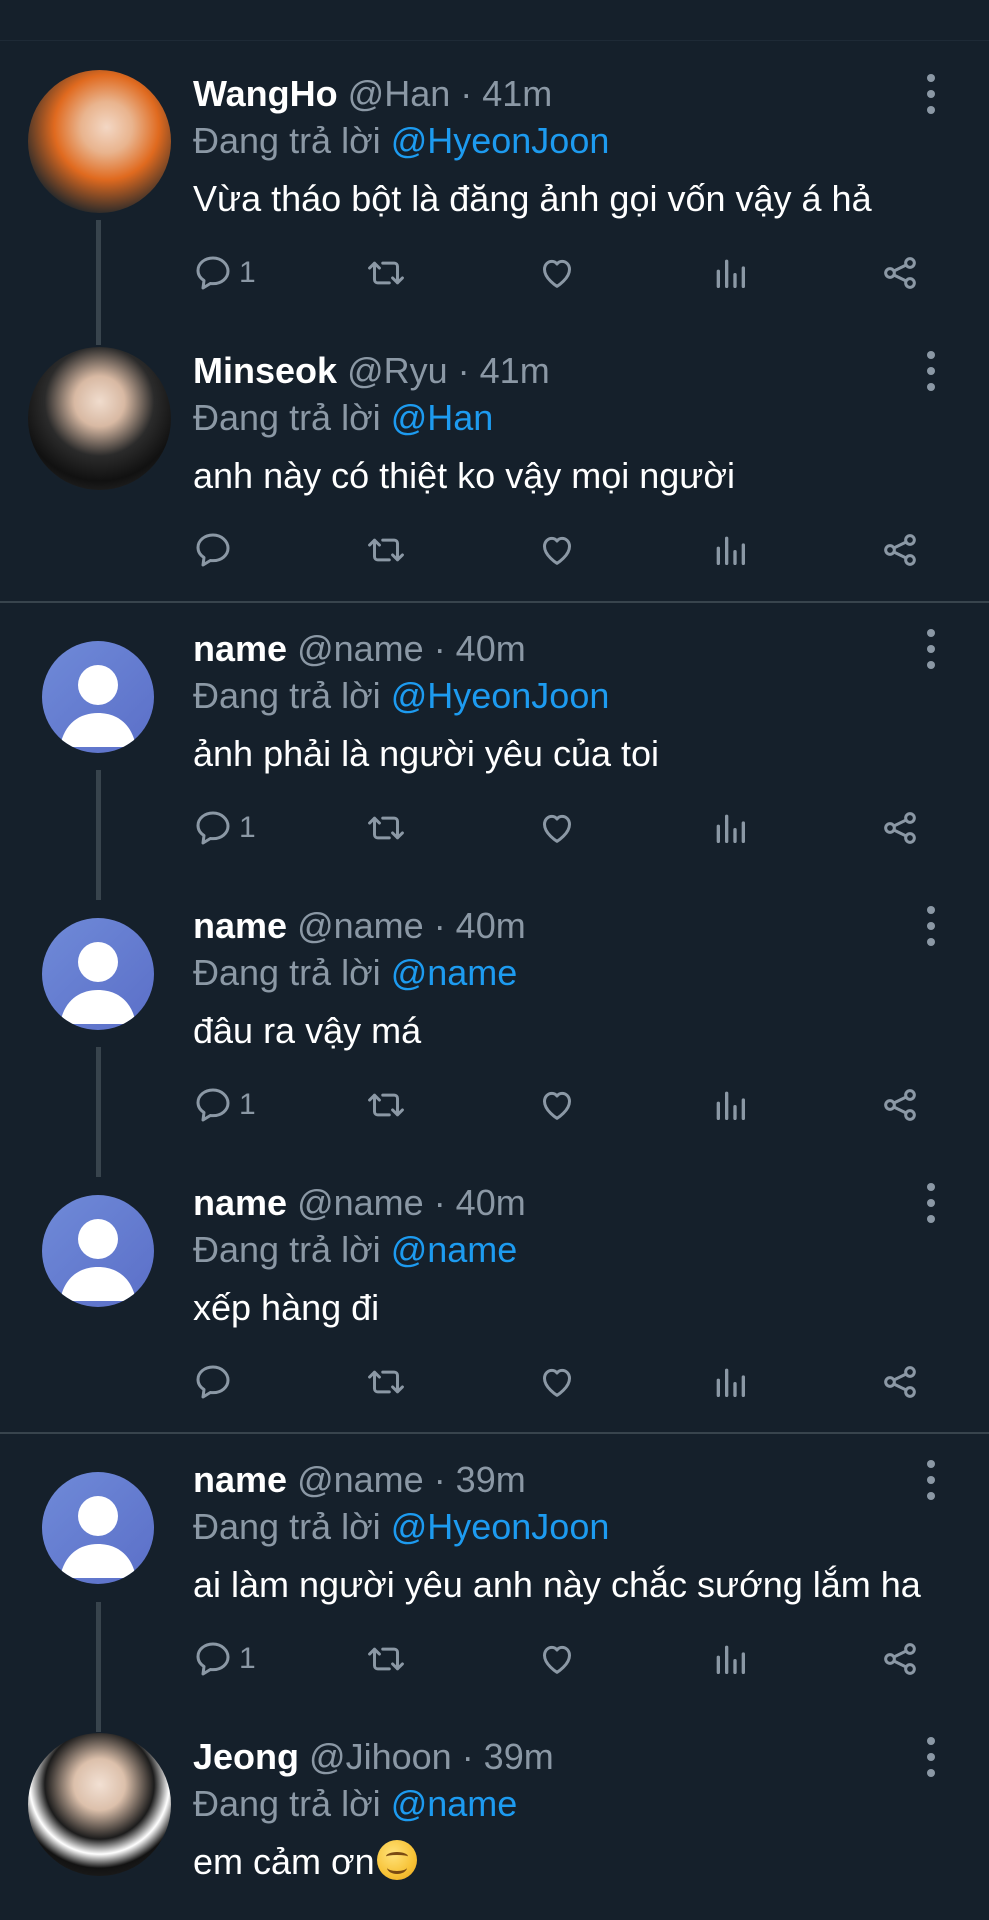  I want to click on reply-count: 1, so click(247, 1658).